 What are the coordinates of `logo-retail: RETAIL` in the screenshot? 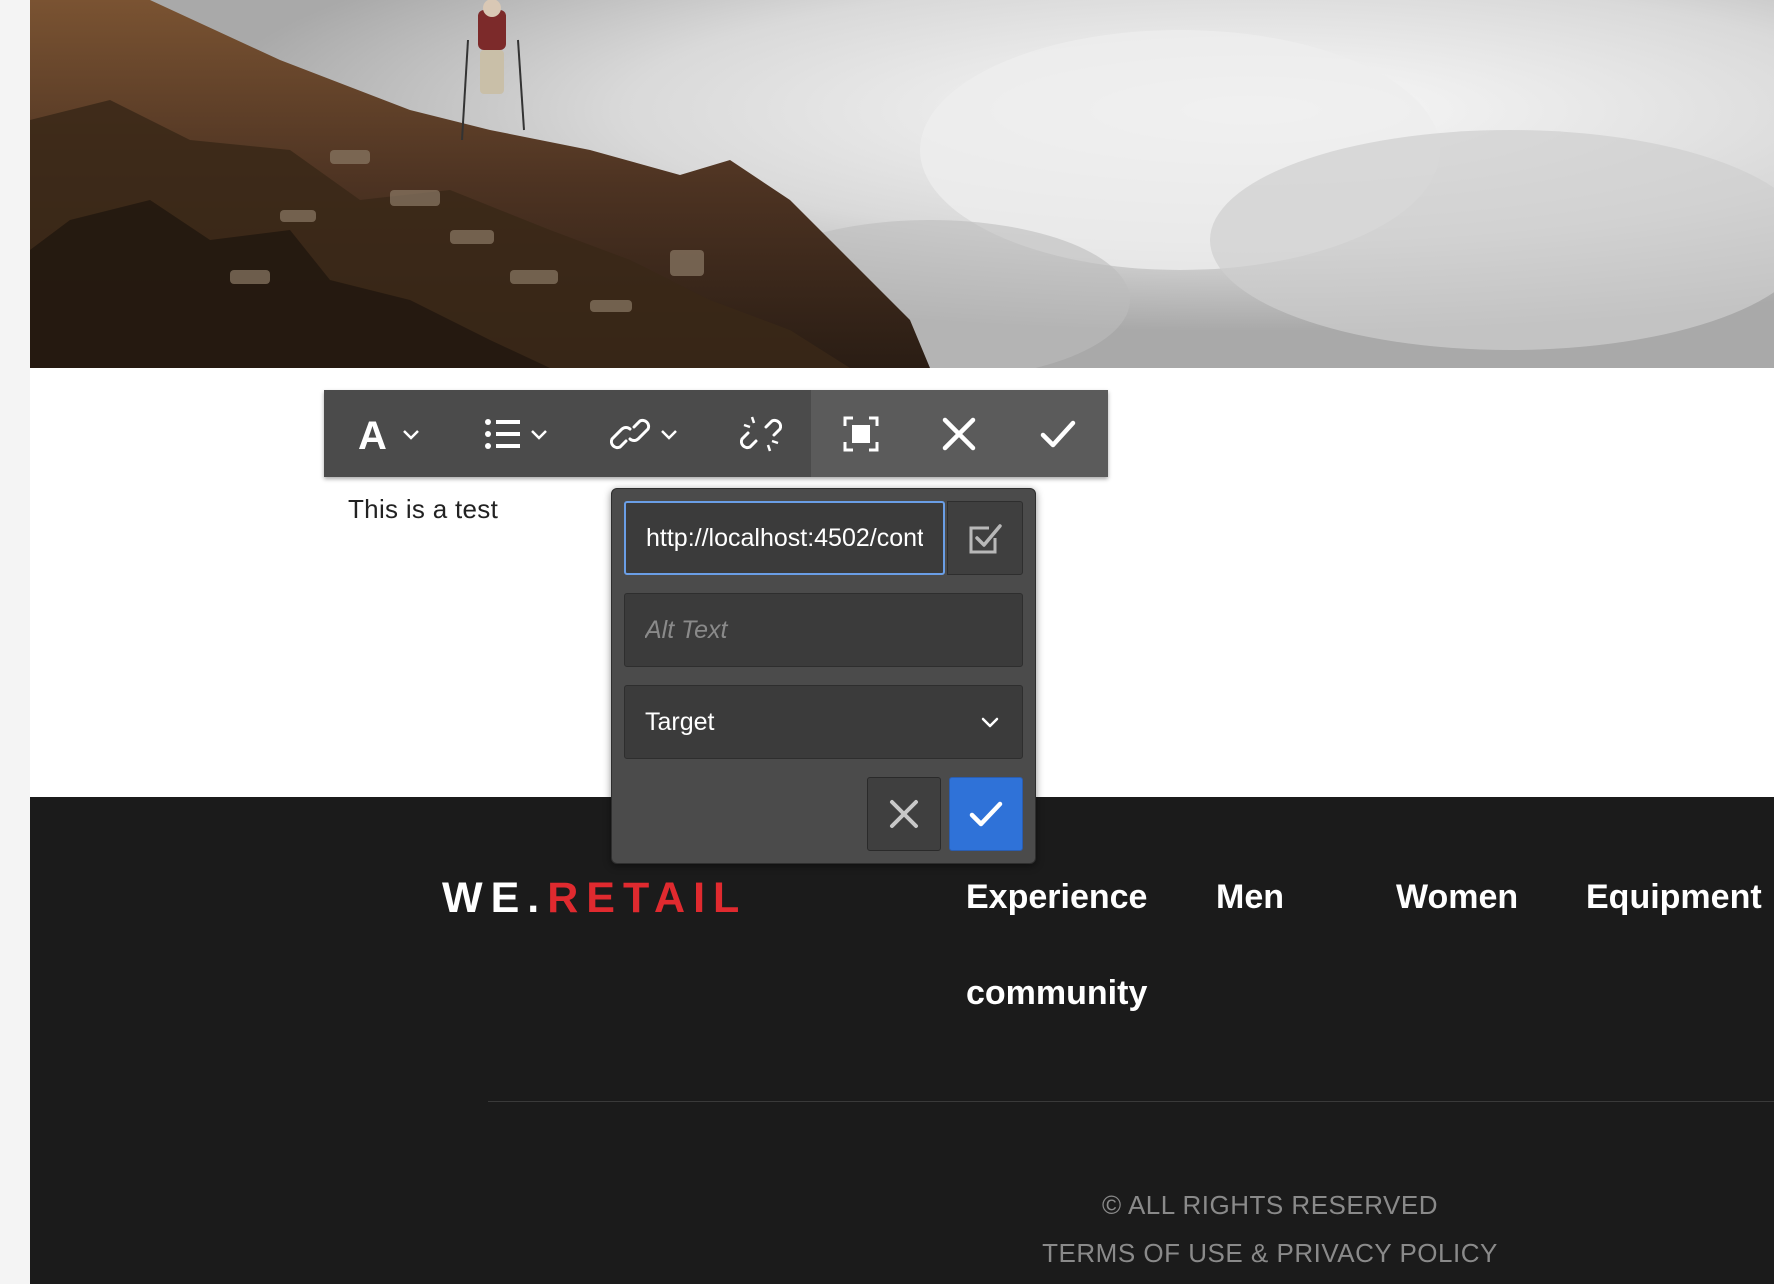 It's located at (647, 898).